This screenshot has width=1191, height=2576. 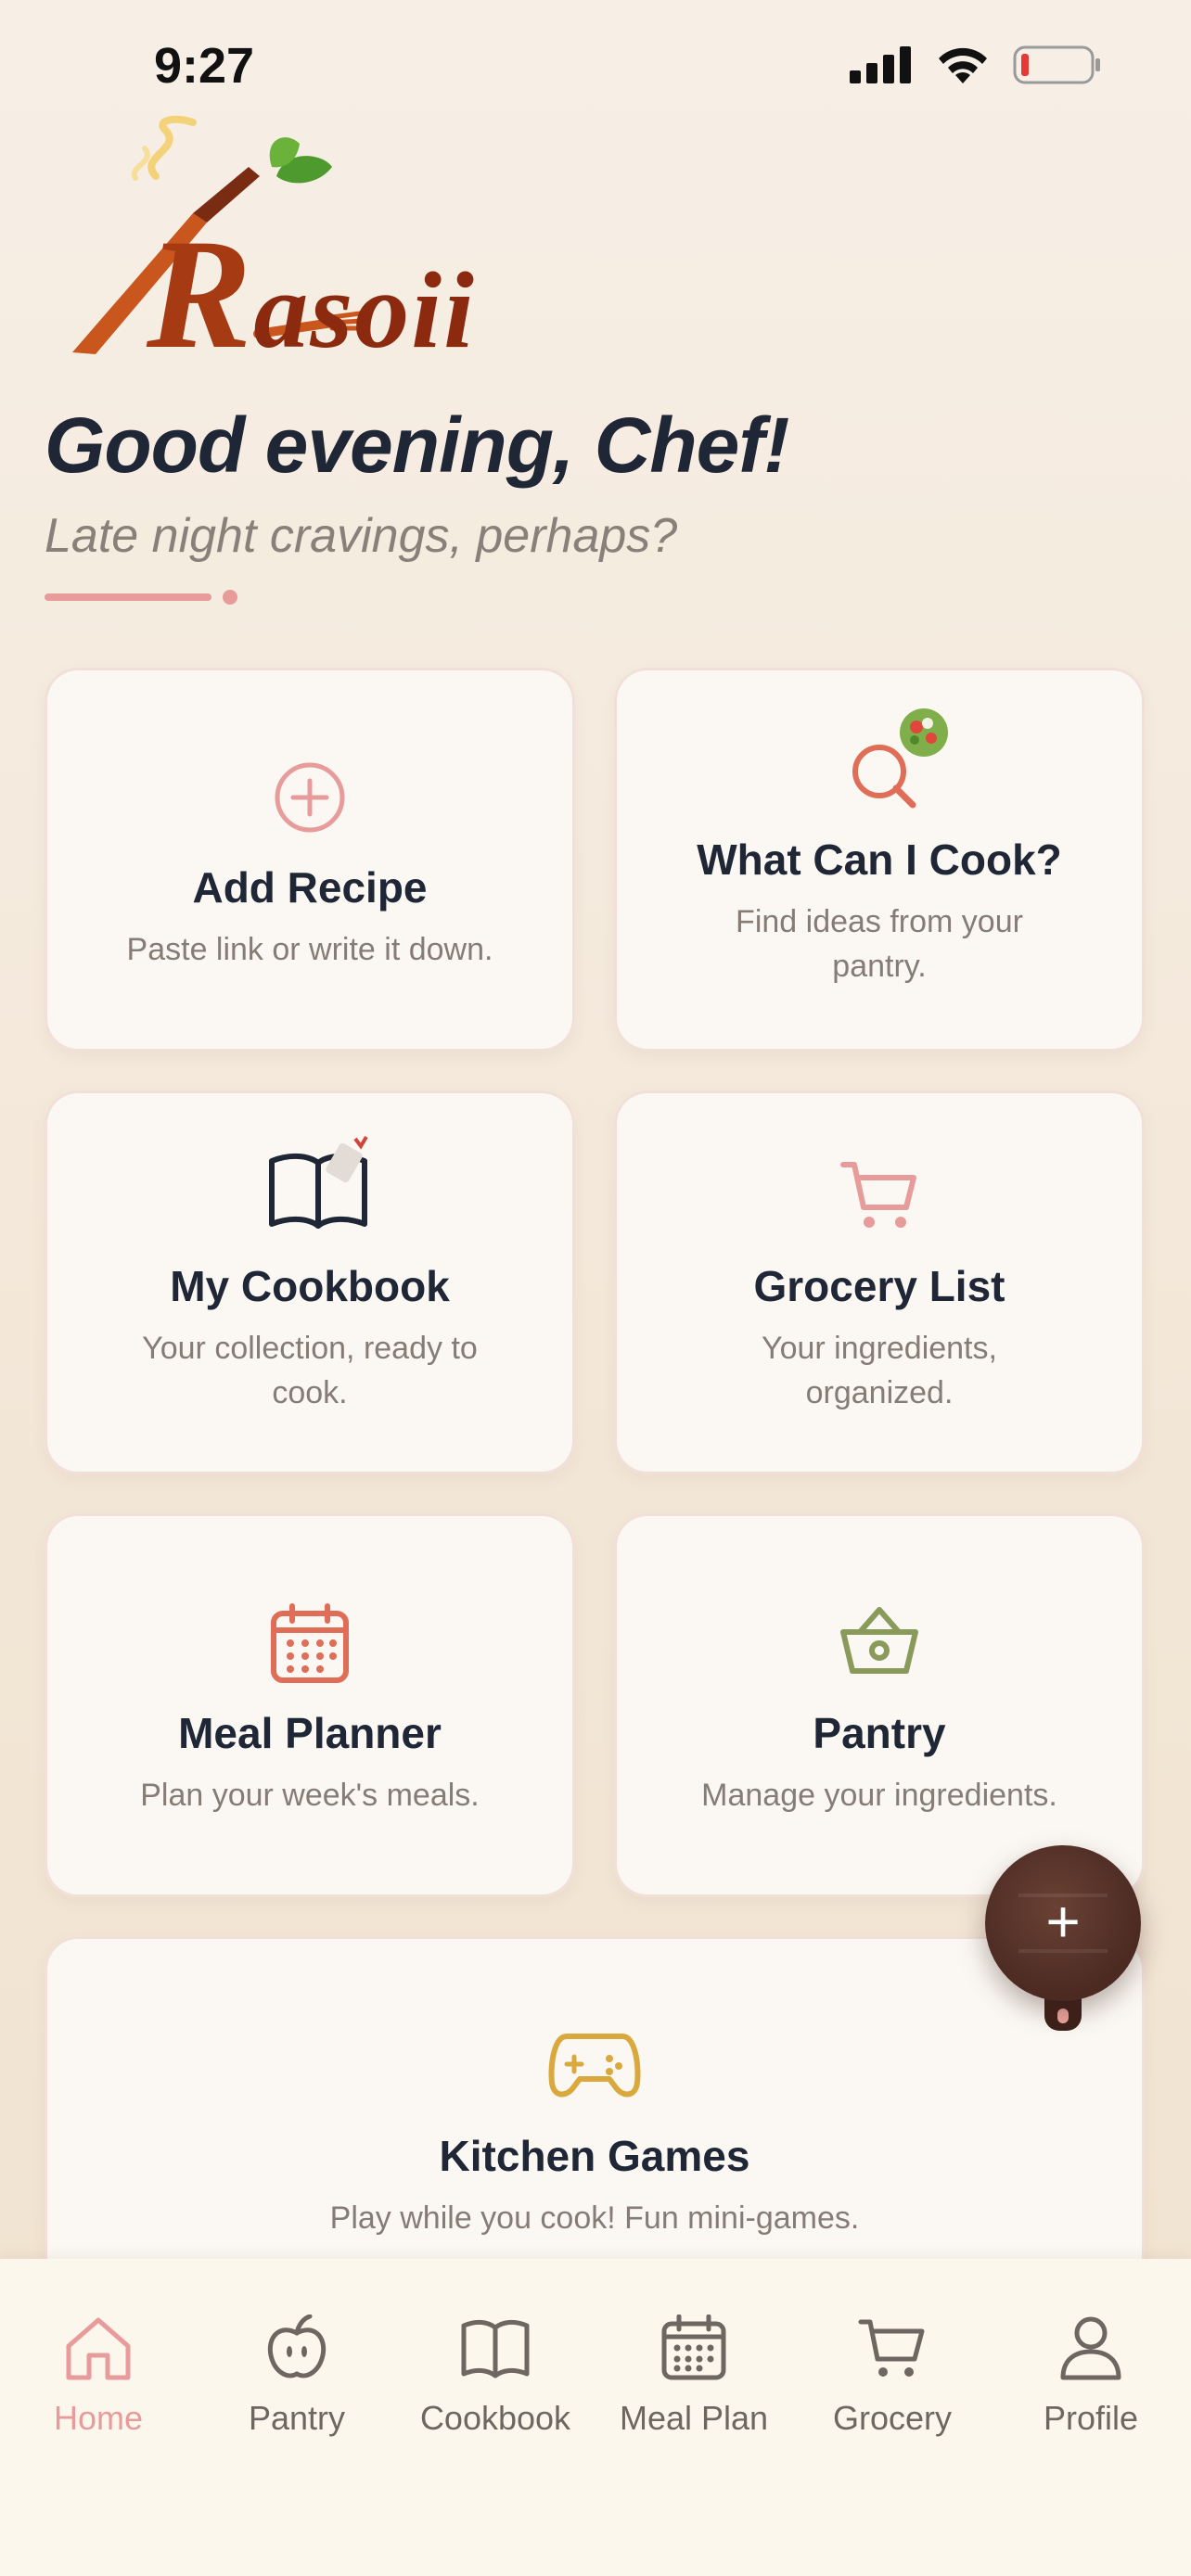 I want to click on meal-planner-title: Meal Planner, so click(x=310, y=1733).